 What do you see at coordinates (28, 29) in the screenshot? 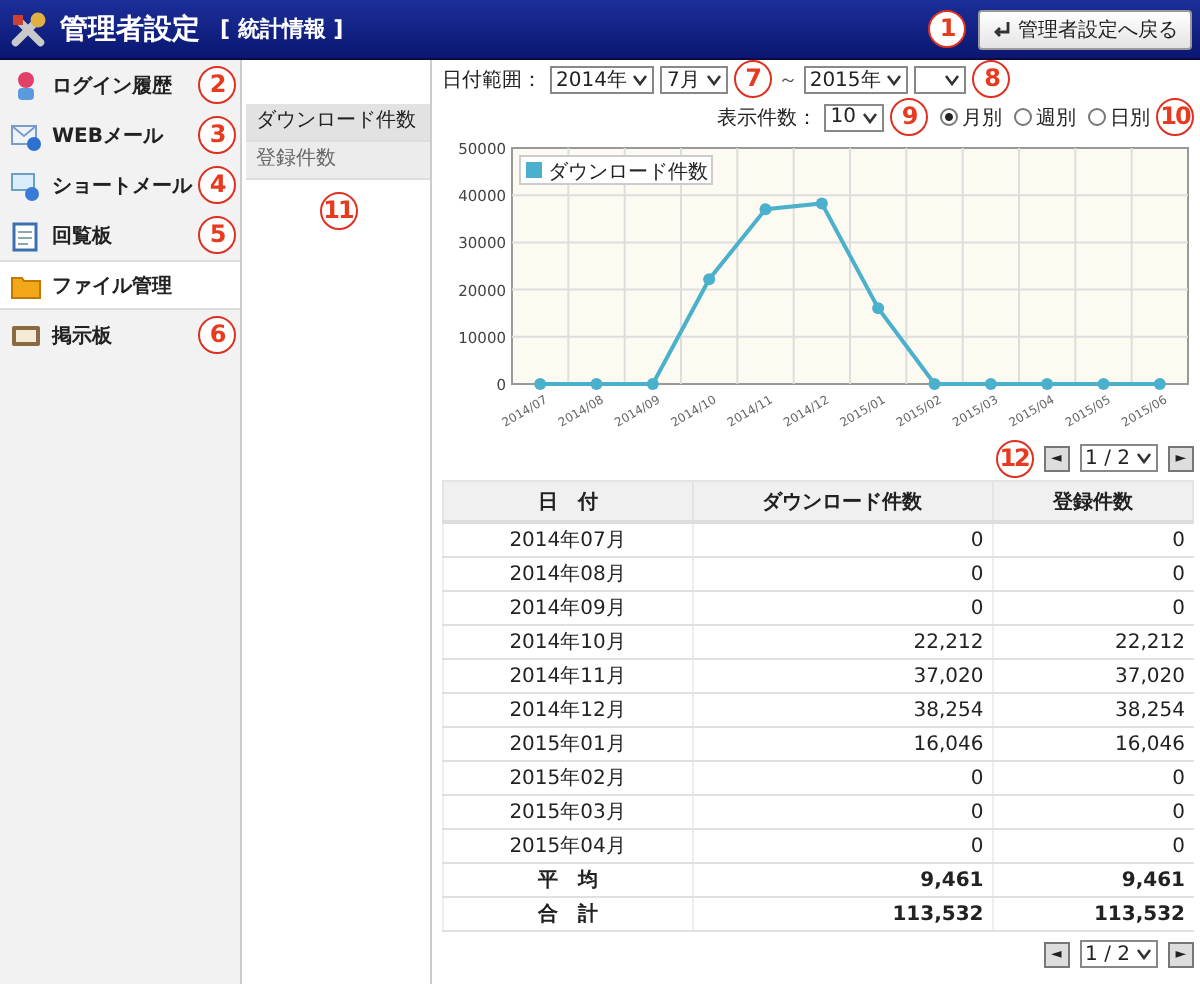
I see `tools-icon` at bounding box center [28, 29].